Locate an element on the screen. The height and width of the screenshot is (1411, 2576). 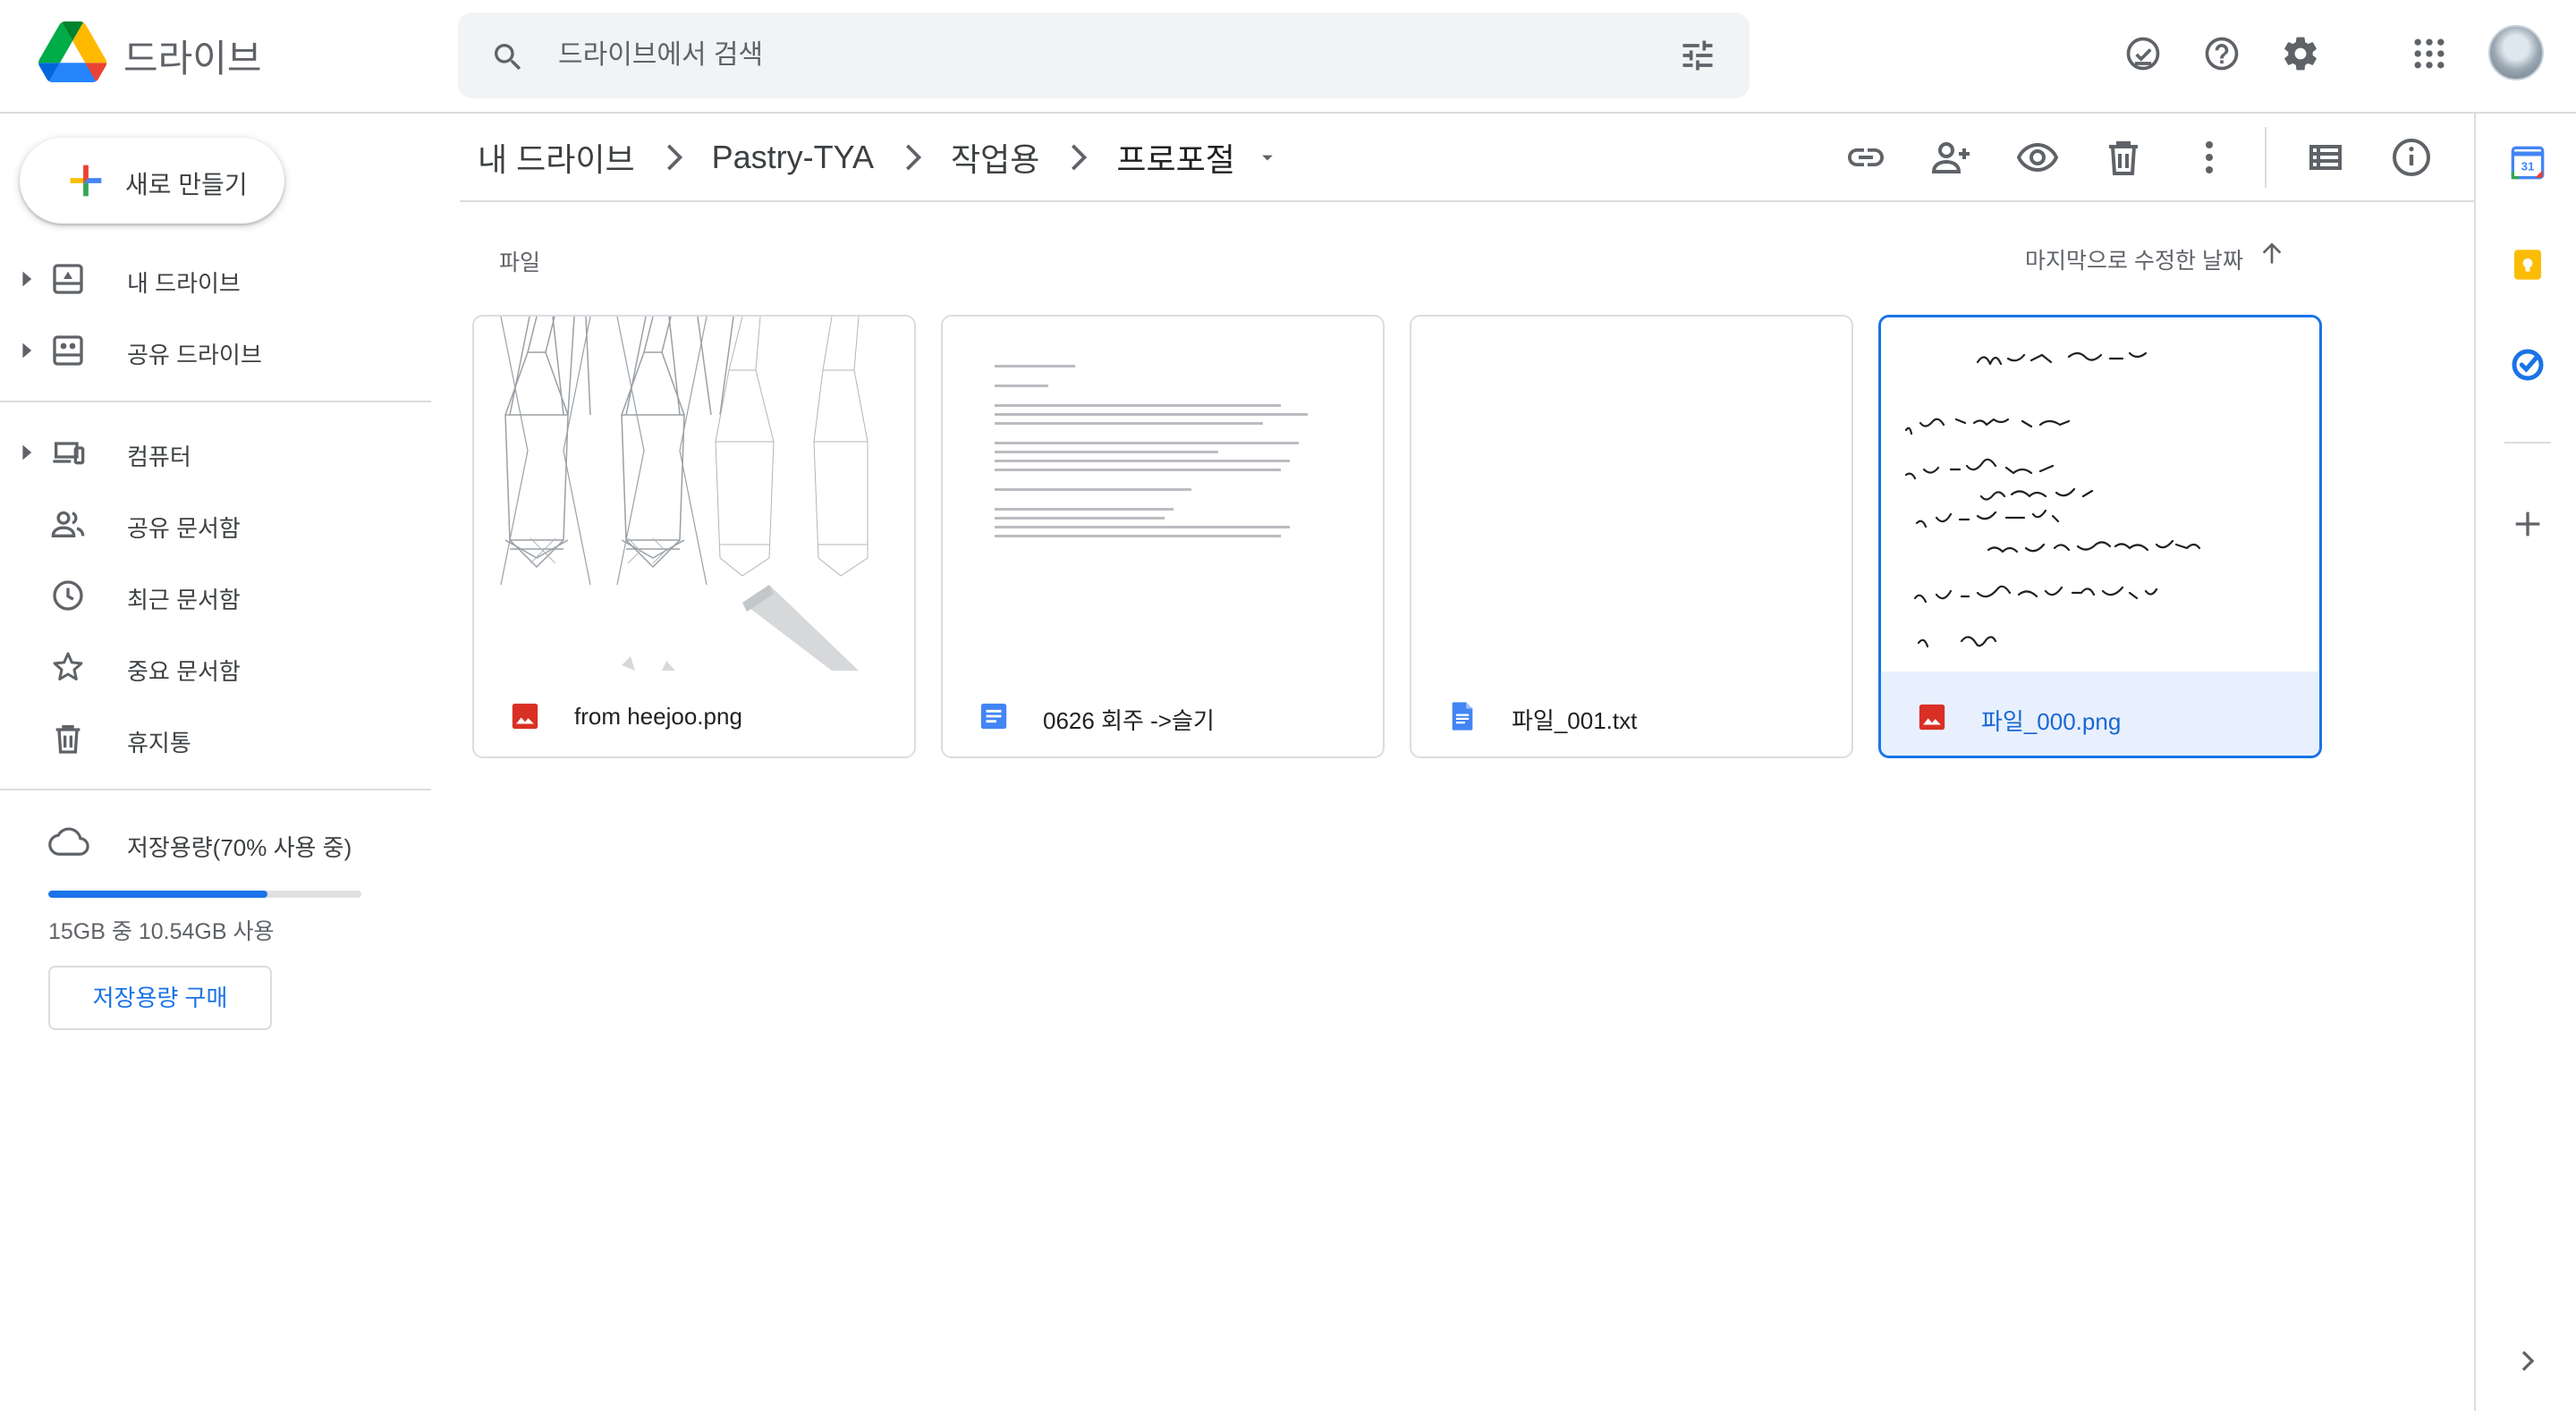
breadcrumb-current-folder: 프로포절 is located at coordinates (1175, 157).